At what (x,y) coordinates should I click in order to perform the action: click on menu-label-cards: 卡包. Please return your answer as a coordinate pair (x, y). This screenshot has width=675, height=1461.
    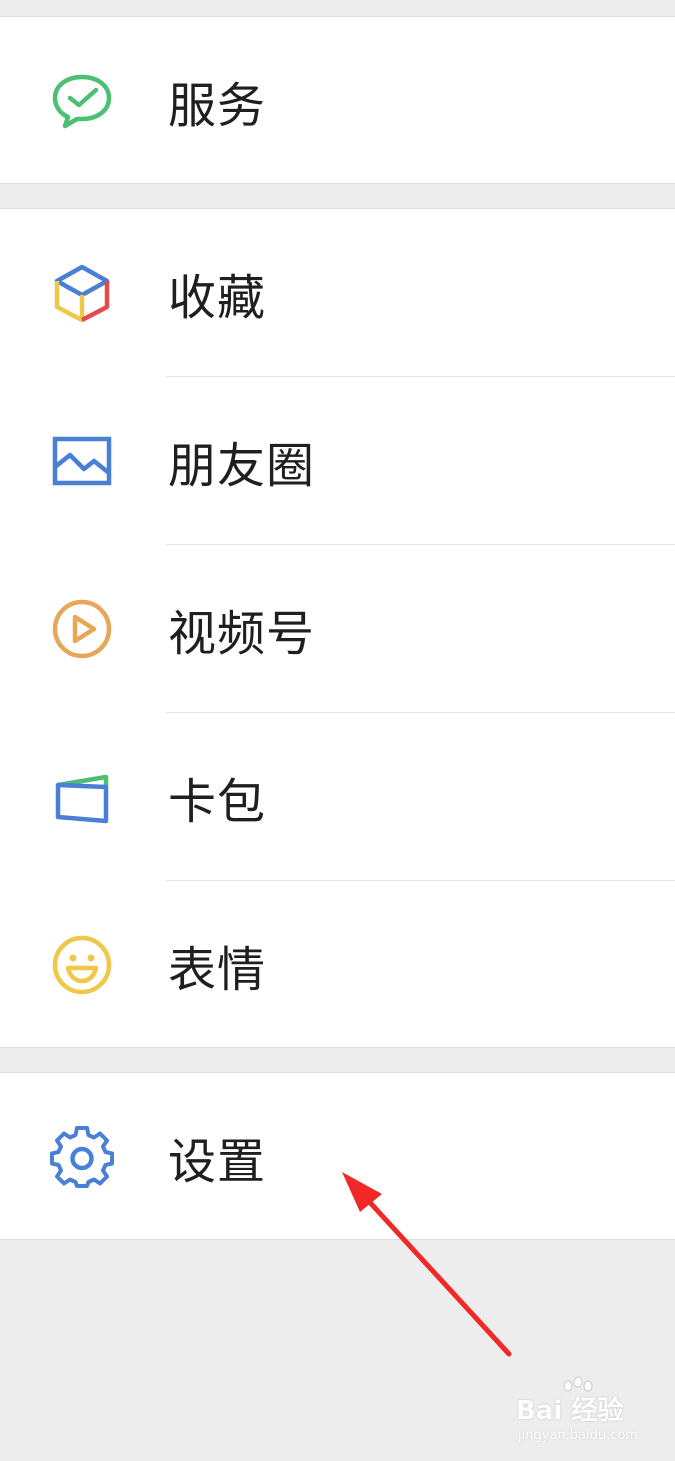
    Looking at the image, I should click on (217, 802).